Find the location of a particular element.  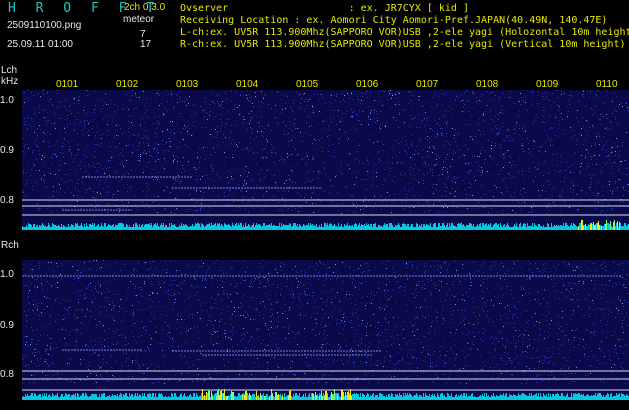

time-tick: 0106 is located at coordinates (367, 84).